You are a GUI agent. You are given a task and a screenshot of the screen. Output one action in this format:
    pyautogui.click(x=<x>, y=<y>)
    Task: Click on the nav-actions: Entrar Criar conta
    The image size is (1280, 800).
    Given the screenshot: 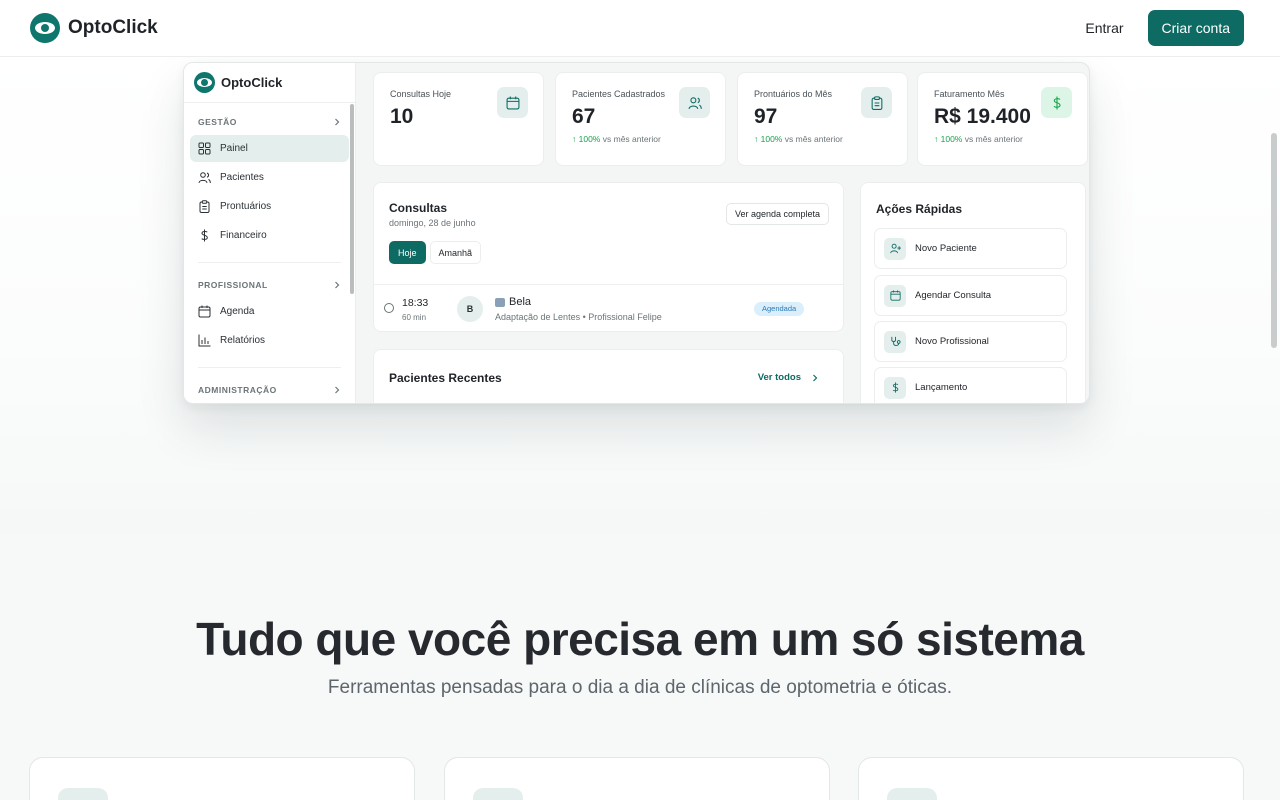 What is the action you would take?
    pyautogui.click(x=1164, y=28)
    